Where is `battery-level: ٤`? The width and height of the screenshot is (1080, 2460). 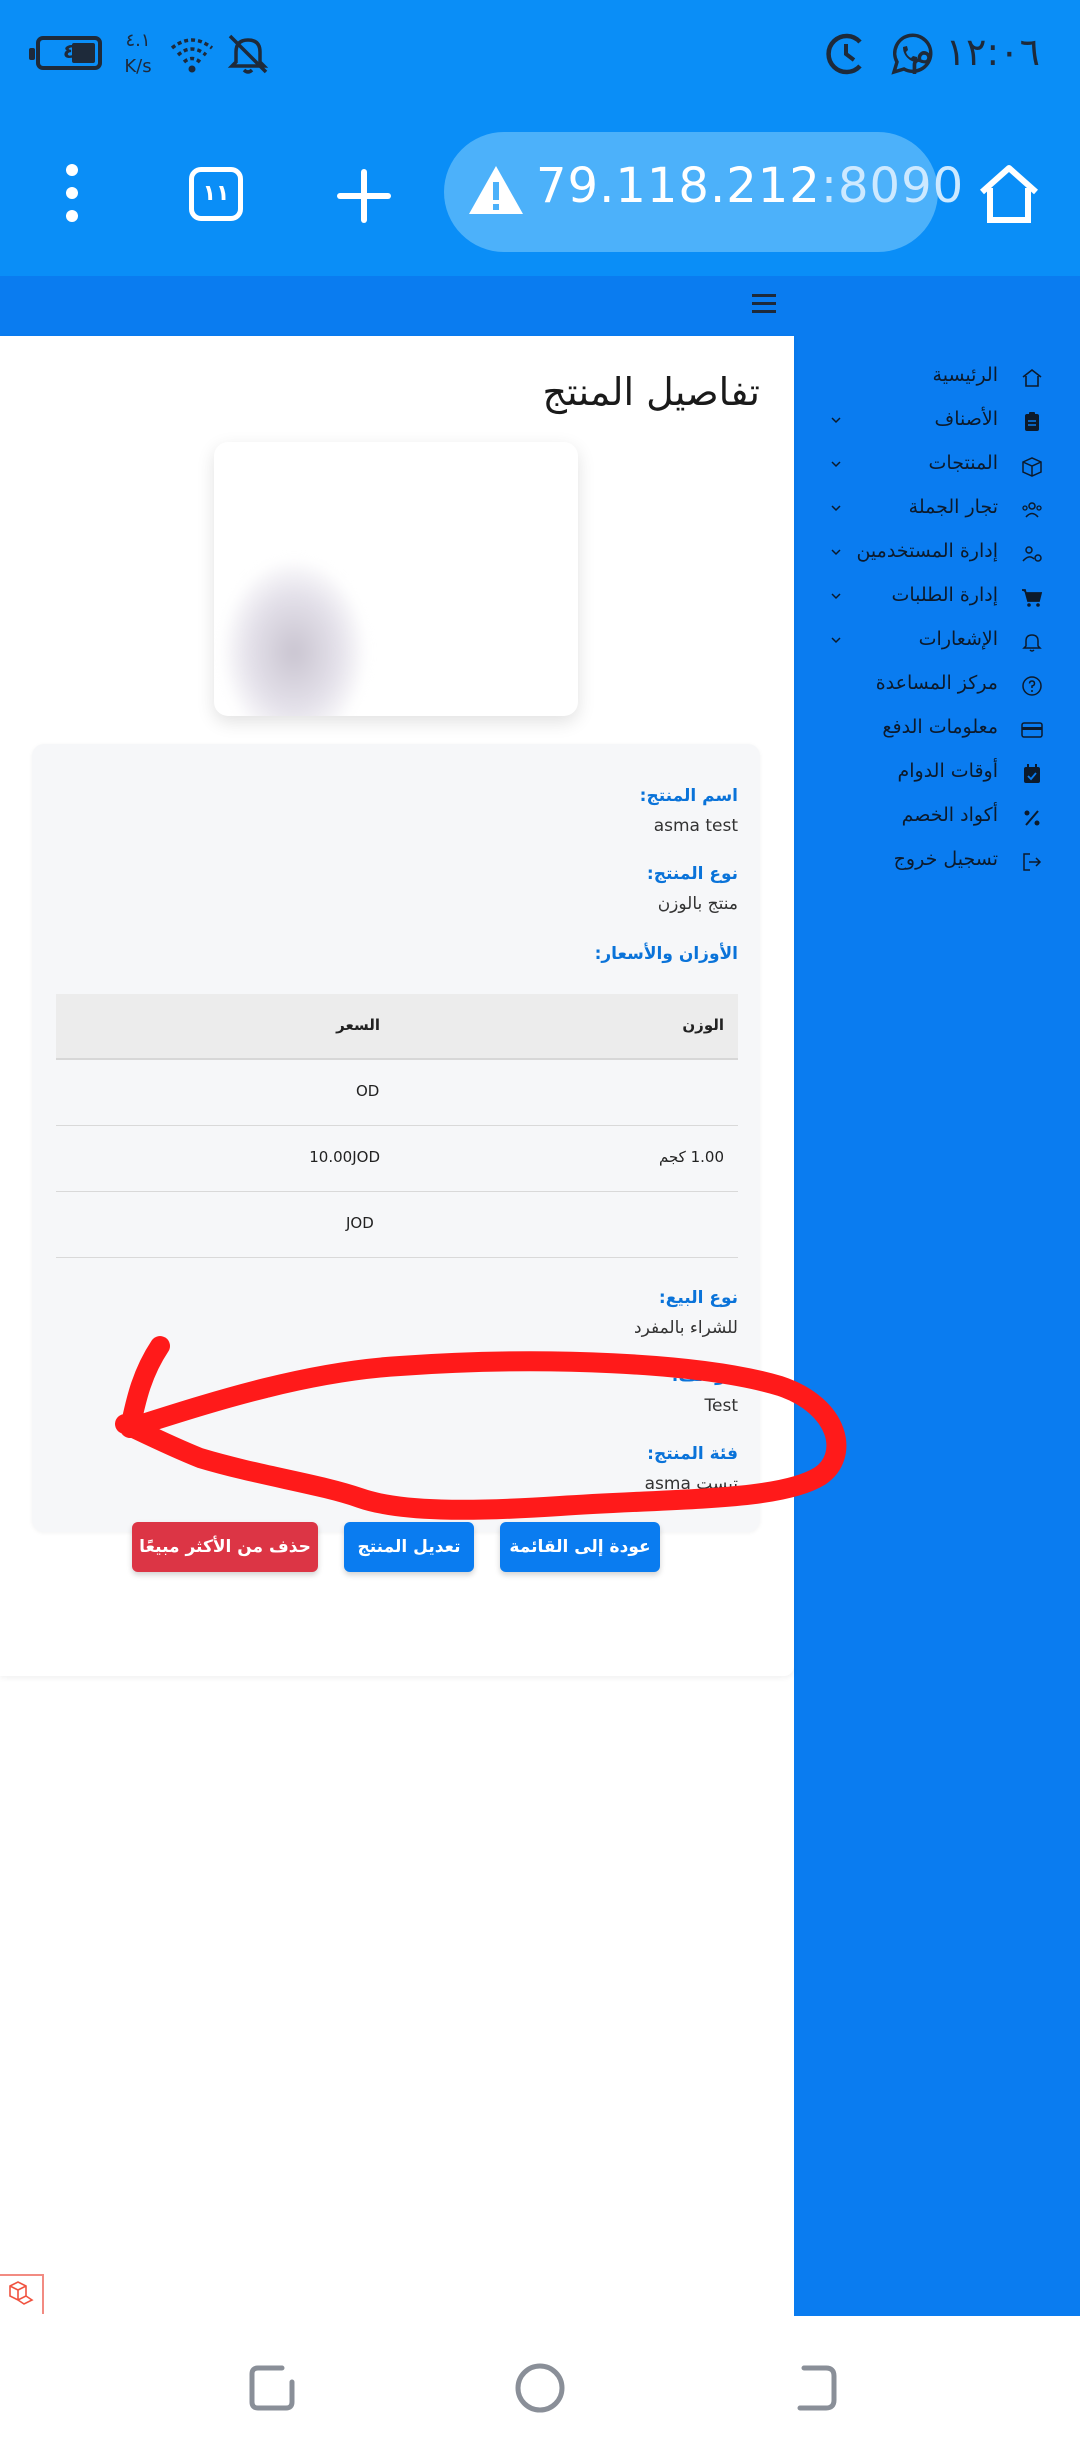 battery-level: ٤ is located at coordinates (69, 51).